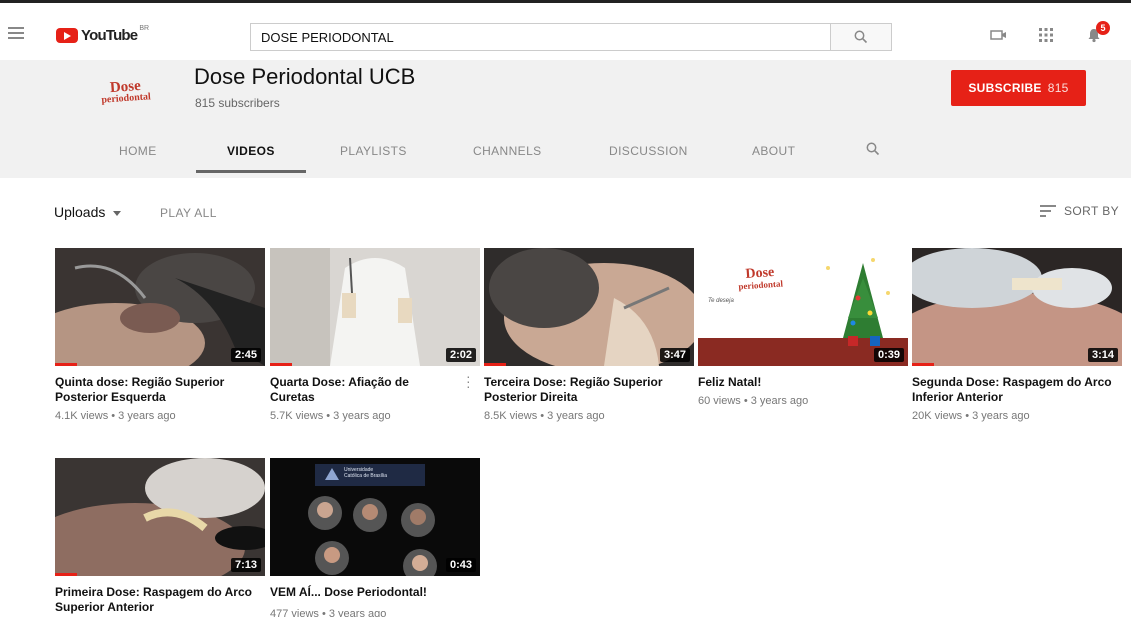  I want to click on tab-home: HOME, so click(138, 151).